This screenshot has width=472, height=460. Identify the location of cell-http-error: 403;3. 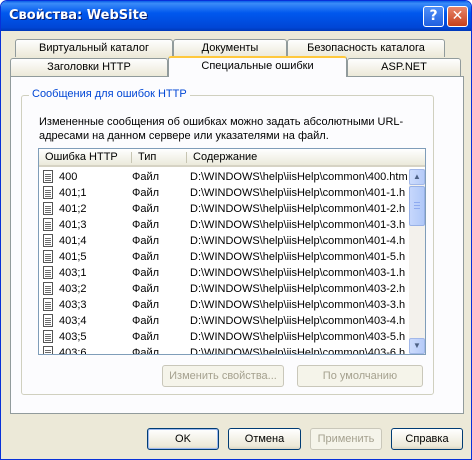
(73, 305).